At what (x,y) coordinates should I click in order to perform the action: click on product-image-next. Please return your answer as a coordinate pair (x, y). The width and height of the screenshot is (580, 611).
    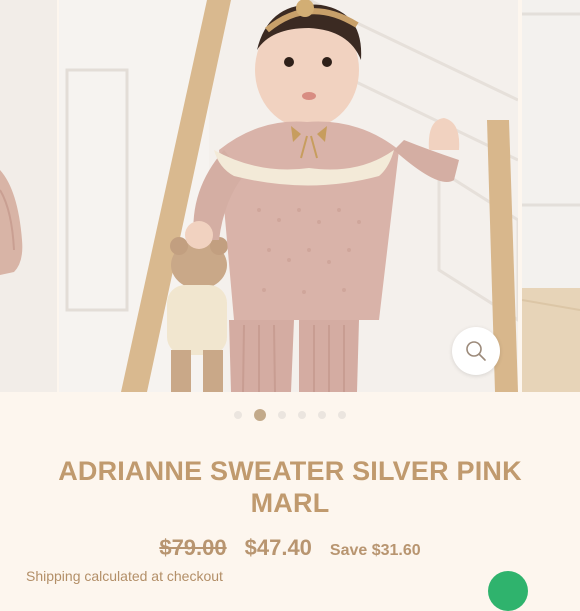
    Looking at the image, I should click on (551, 196).